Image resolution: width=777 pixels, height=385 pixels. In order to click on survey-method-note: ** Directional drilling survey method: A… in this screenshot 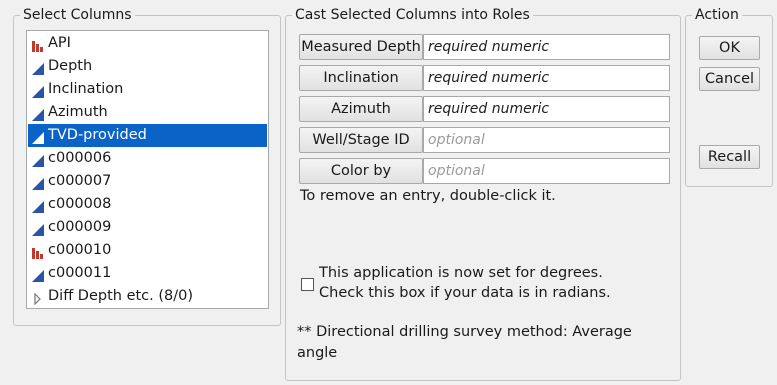, I will do `click(464, 342)`.